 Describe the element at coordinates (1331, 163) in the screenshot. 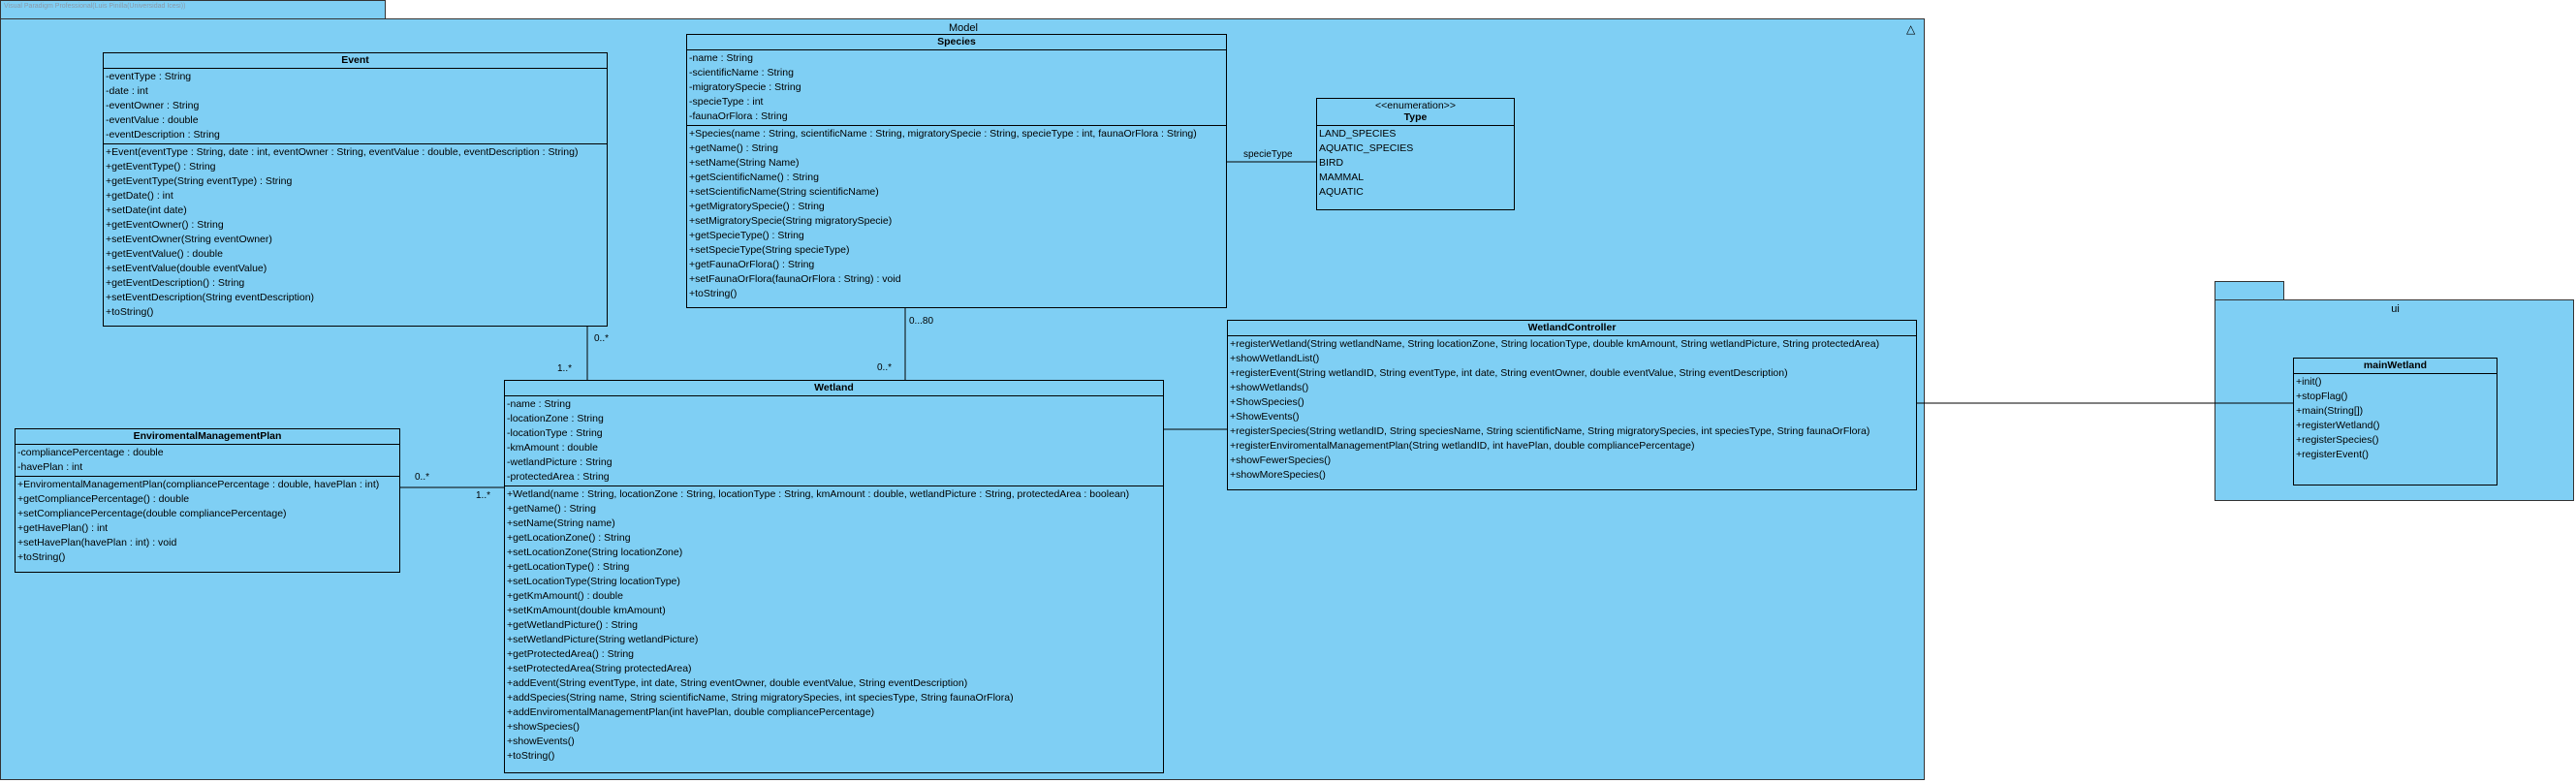

I see `enum-literal: BIRD` at that location.